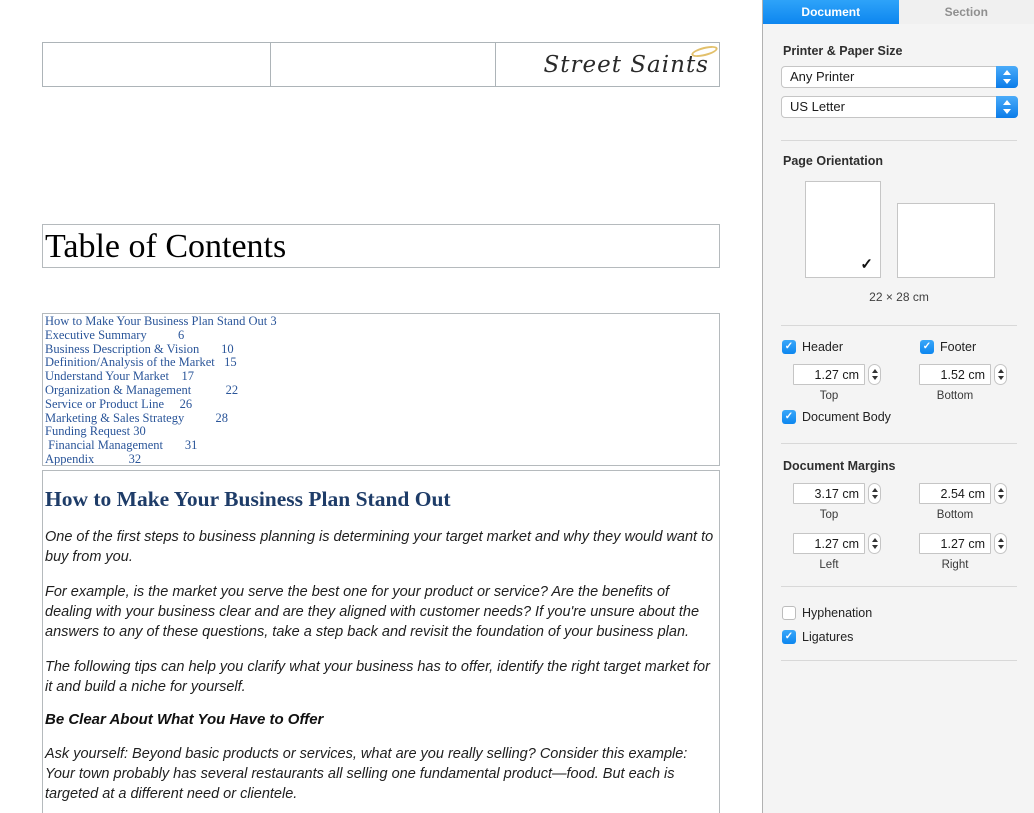 This screenshot has width=1034, height=813. I want to click on orientation-portrait-option: ✓, so click(843, 229).